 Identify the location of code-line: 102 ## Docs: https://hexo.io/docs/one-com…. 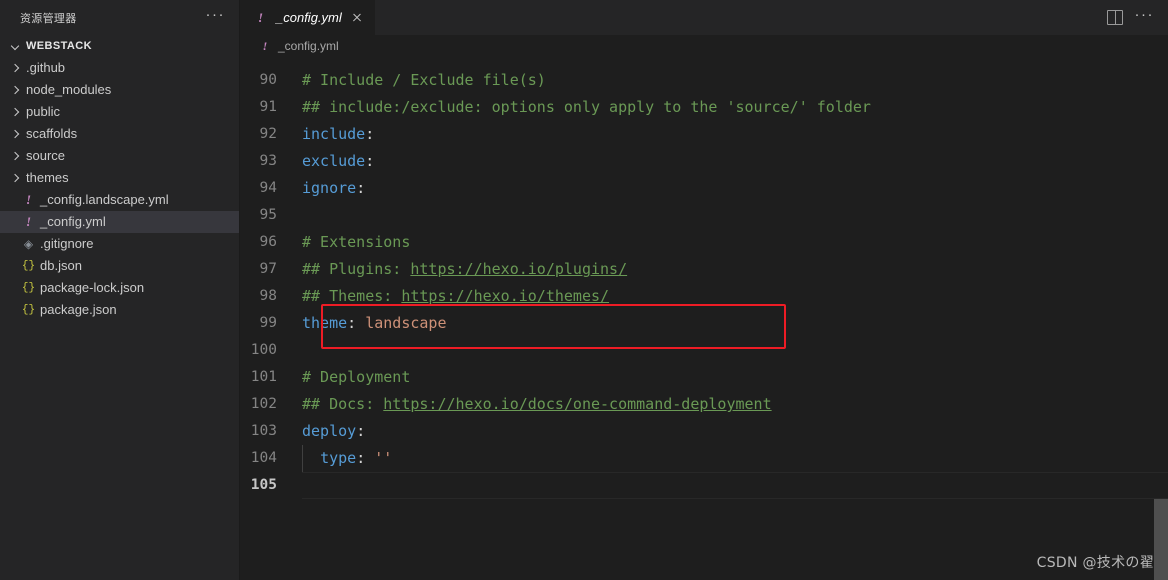
(704, 404).